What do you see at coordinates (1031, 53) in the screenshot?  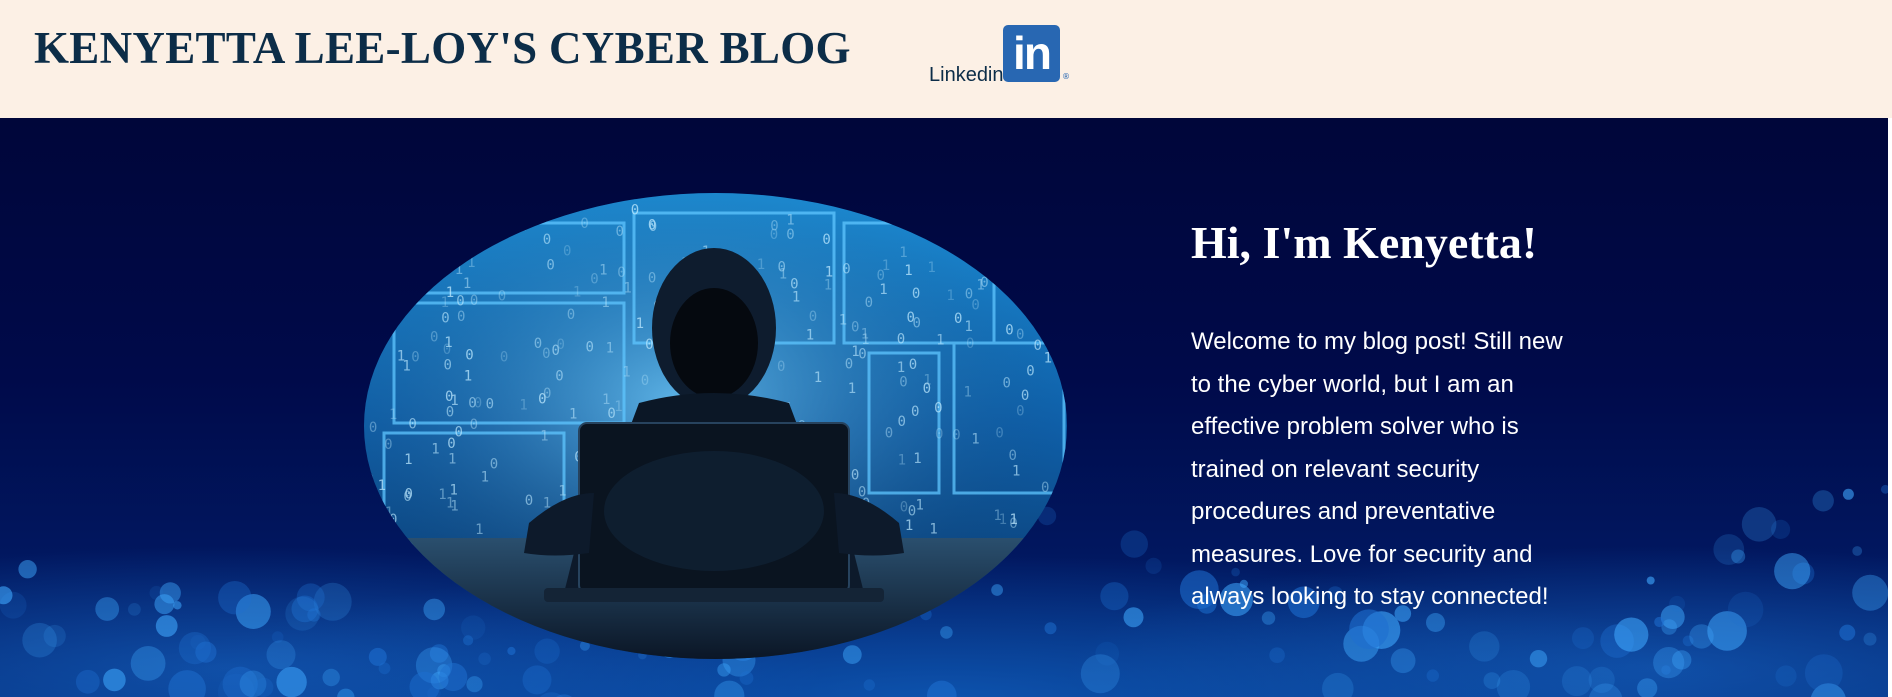 I see `linkedin-icon: in` at bounding box center [1031, 53].